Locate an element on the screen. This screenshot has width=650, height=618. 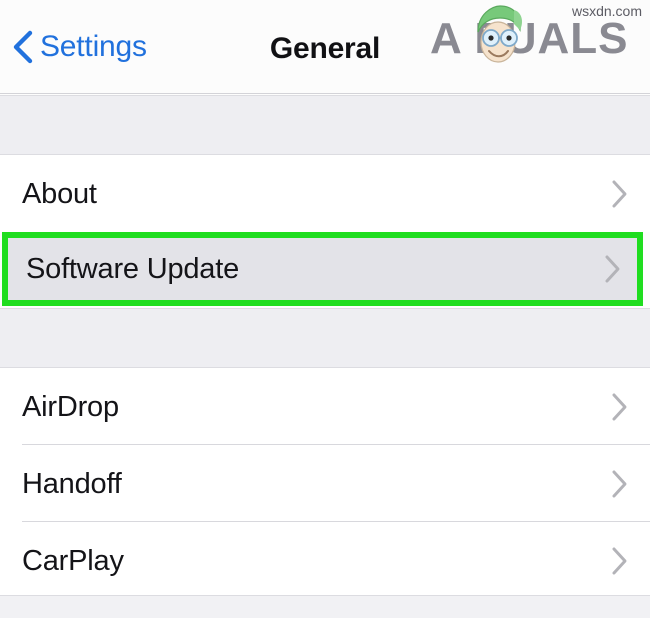
back-to-settings-button: Settings is located at coordinates (79, 47).